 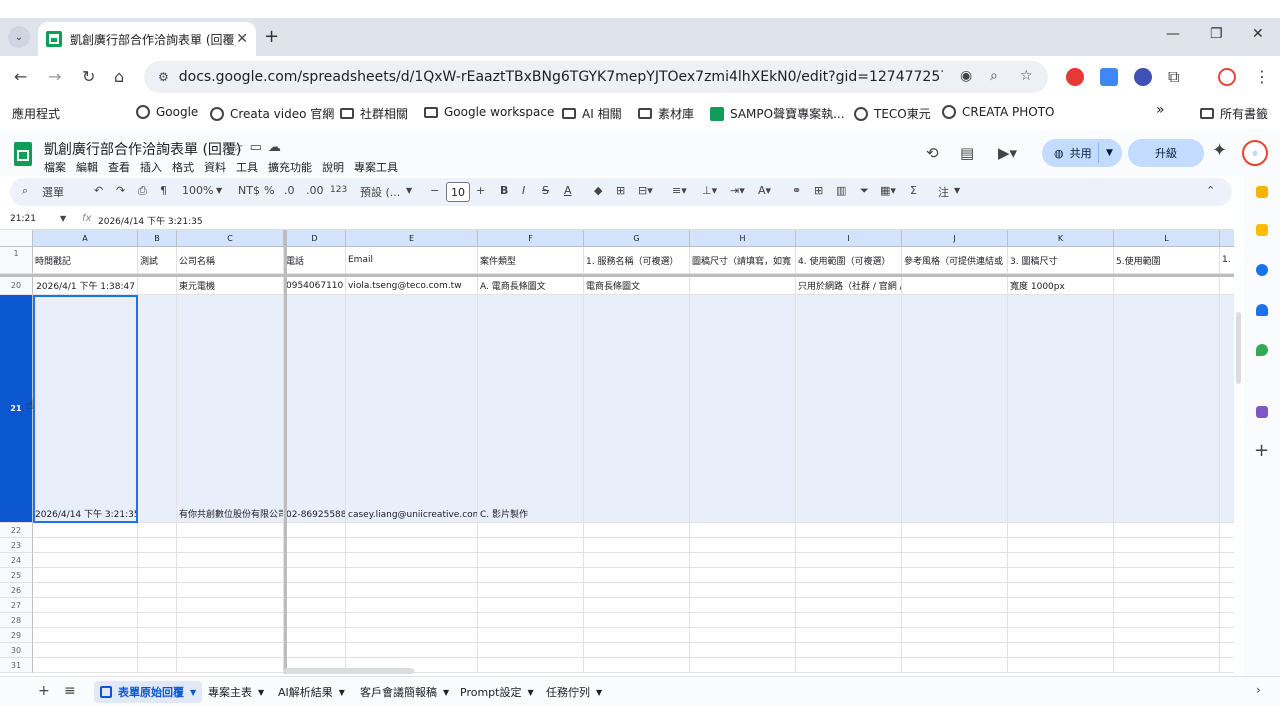 What do you see at coordinates (338, 190) in the screenshot?
I see `number-format-button: 123` at bounding box center [338, 190].